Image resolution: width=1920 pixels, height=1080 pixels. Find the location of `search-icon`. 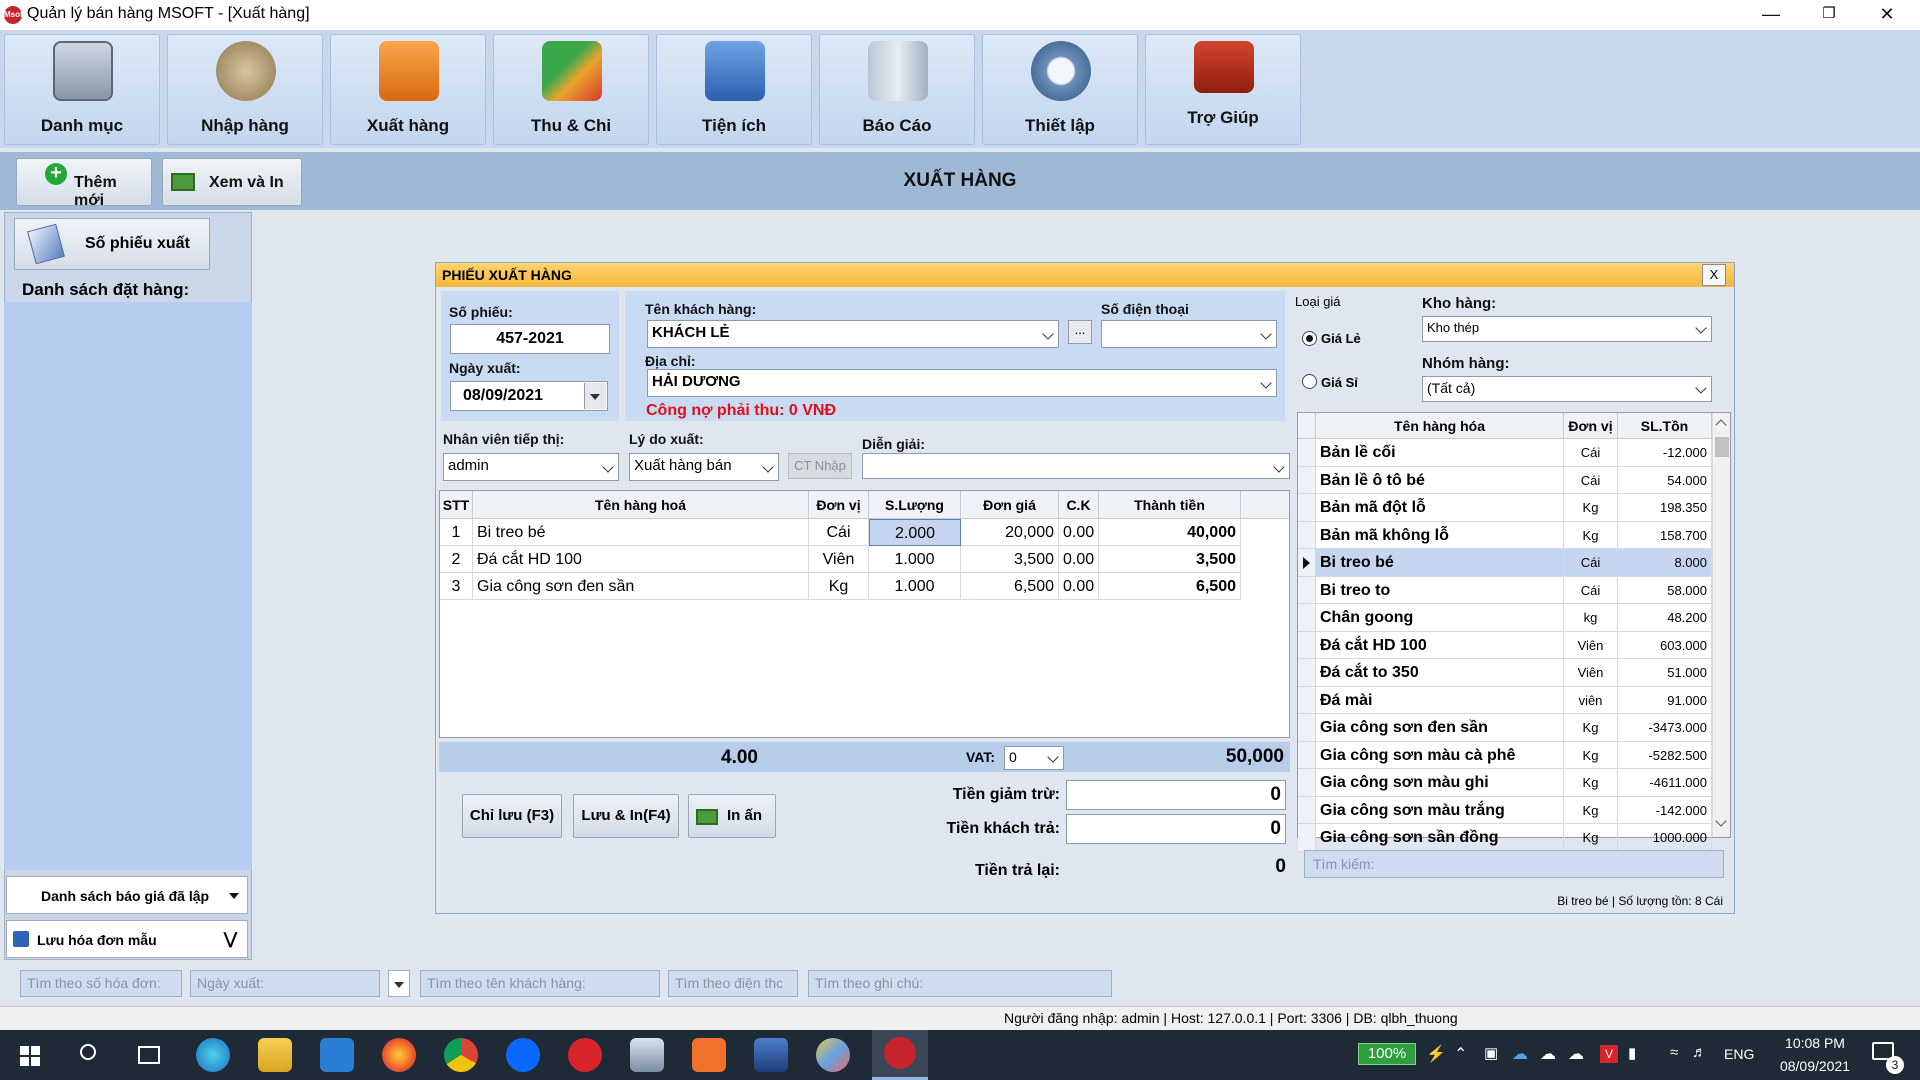

search-icon is located at coordinates (88, 1052).